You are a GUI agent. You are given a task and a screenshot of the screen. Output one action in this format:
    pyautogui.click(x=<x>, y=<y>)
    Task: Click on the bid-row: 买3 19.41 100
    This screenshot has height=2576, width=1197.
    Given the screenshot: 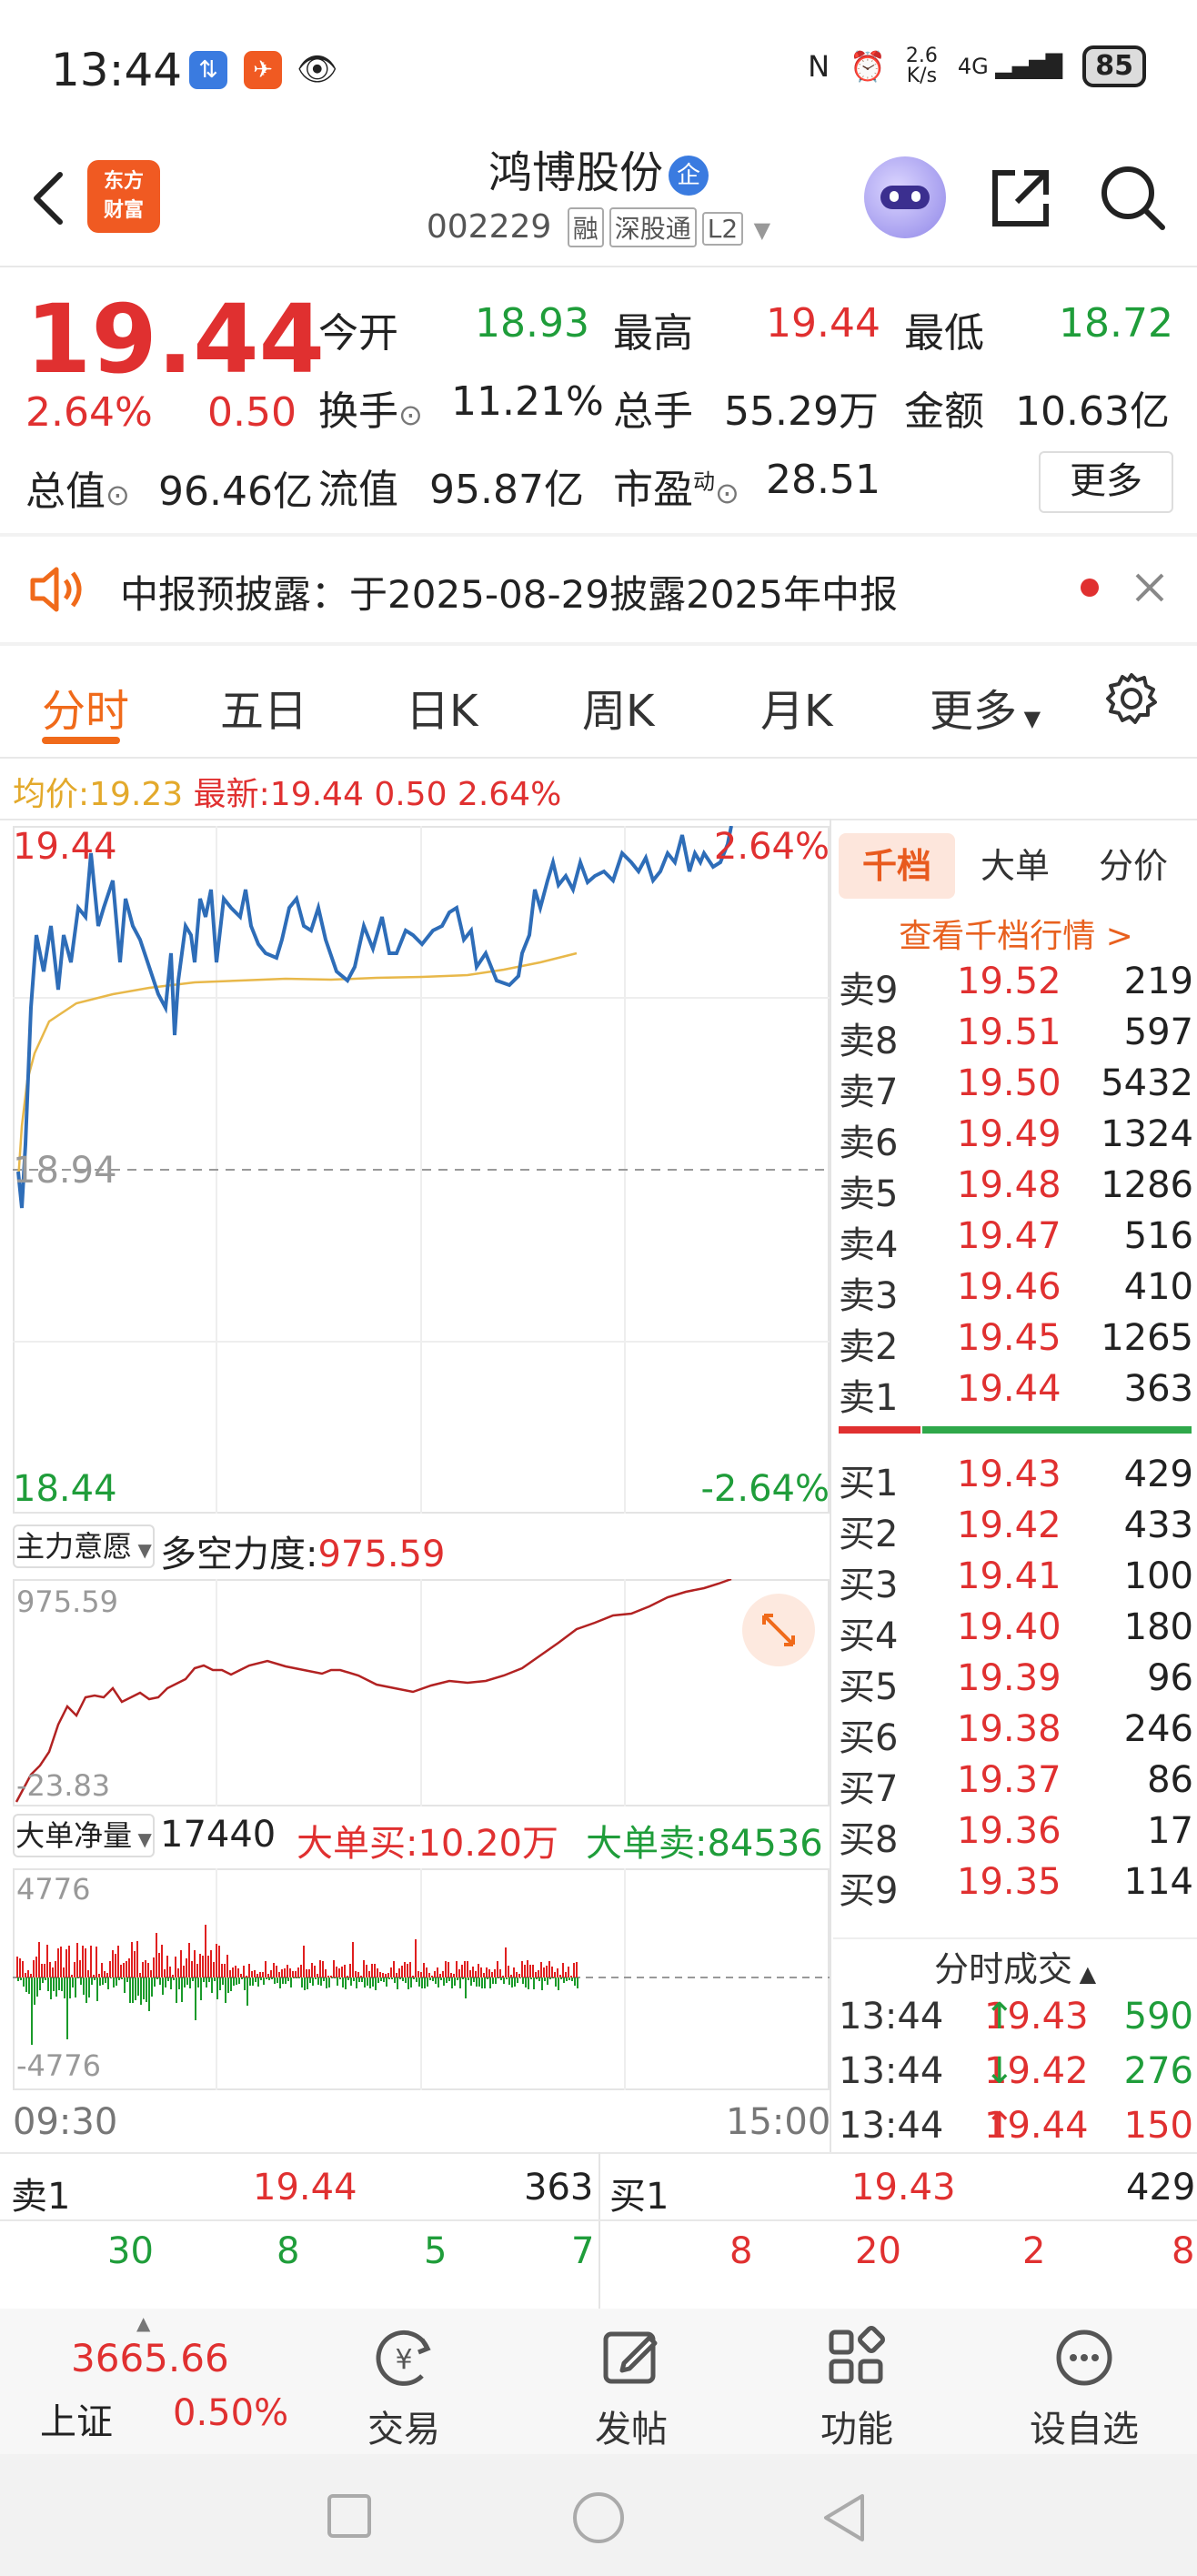 What is the action you would take?
    pyautogui.click(x=1016, y=1580)
    